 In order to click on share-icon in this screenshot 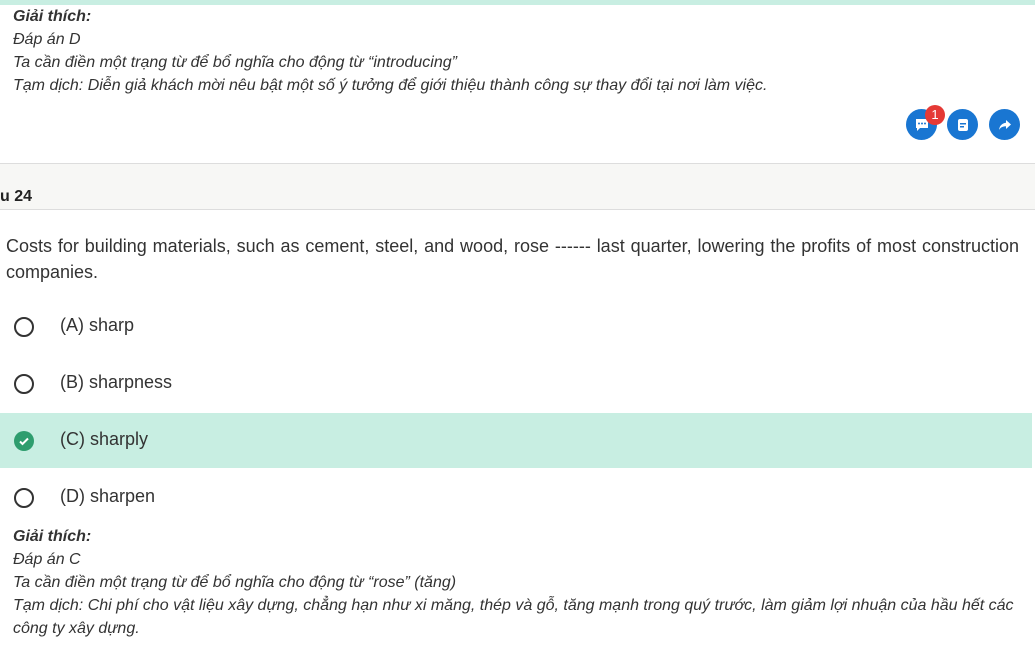, I will do `click(1004, 124)`.